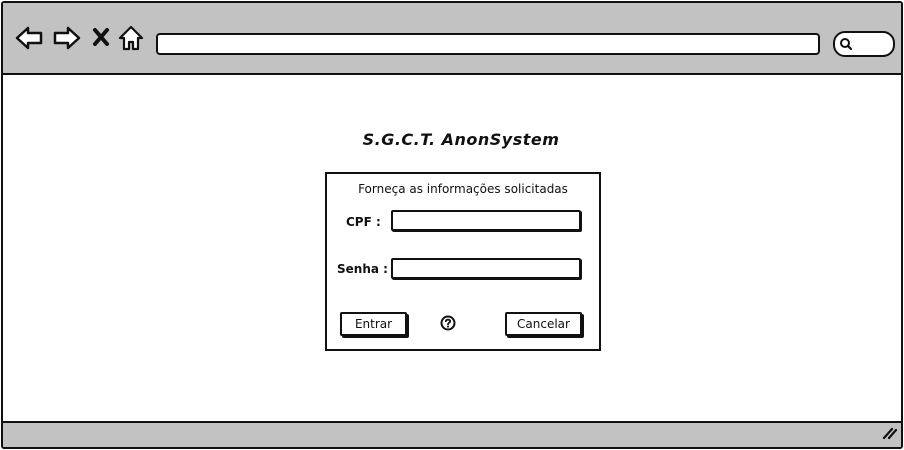 Image resolution: width=904 pixels, height=450 pixels. I want to click on search-icon, so click(846, 44).